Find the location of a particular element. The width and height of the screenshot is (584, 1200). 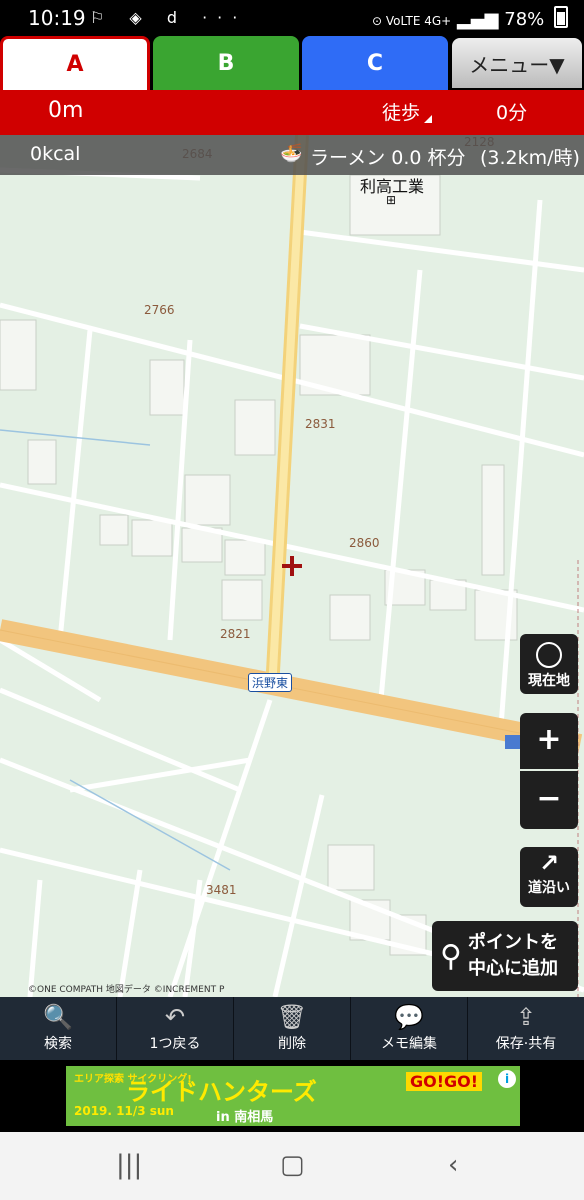

factory-icon: ⊞ is located at coordinates (391, 200).